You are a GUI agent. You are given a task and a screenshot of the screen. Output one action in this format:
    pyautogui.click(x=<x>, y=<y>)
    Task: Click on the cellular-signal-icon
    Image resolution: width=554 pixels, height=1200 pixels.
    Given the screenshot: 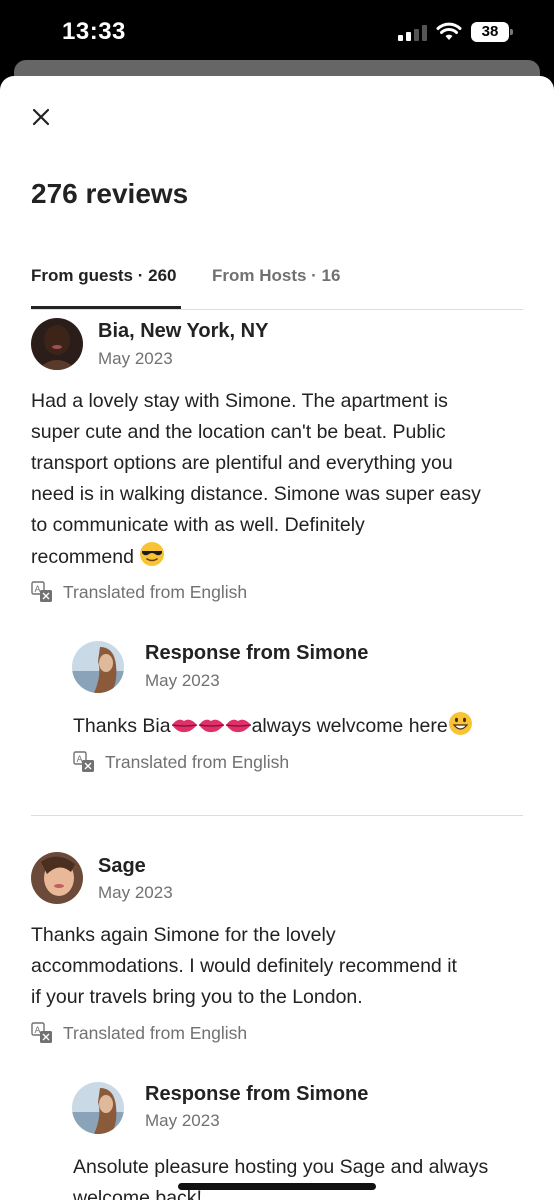 What is the action you would take?
    pyautogui.click(x=413, y=33)
    